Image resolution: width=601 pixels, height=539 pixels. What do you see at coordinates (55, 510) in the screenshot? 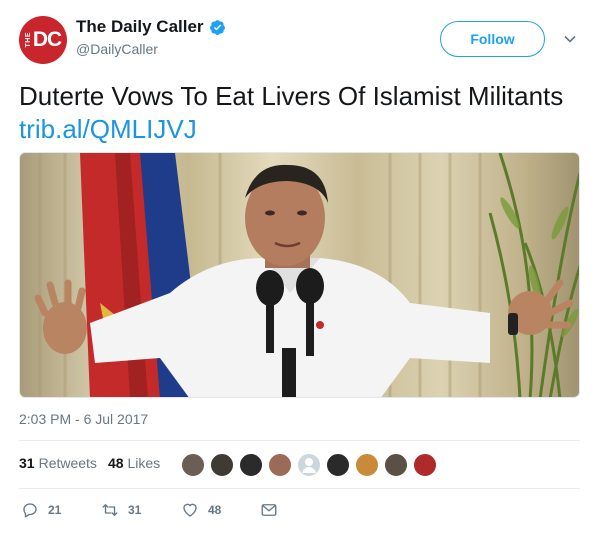
I see `reply-count: 21` at bounding box center [55, 510].